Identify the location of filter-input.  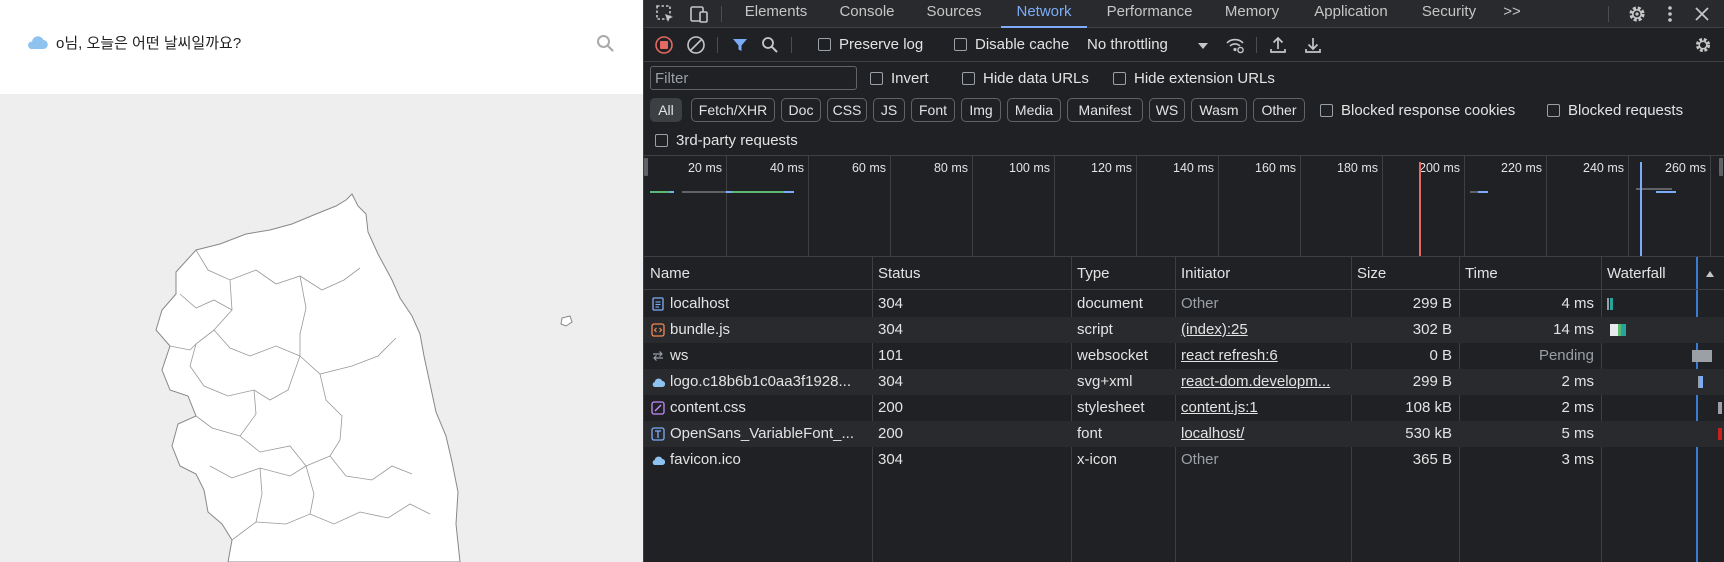
(753, 78).